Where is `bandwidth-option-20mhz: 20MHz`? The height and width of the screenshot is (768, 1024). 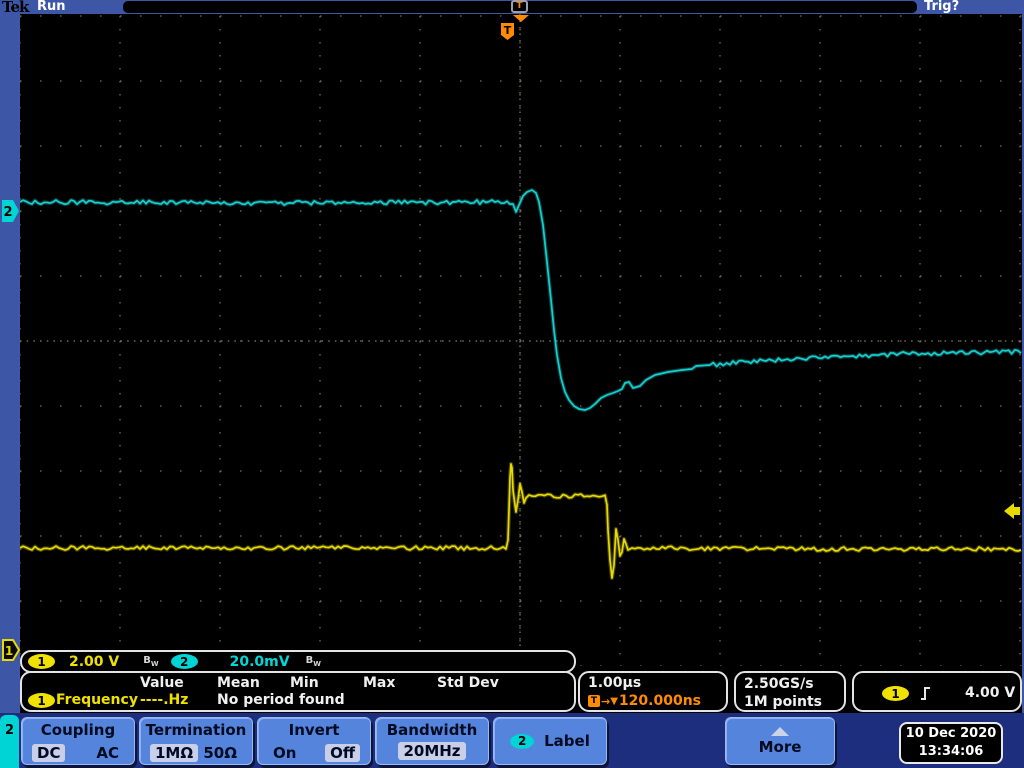
bandwidth-option-20mhz: 20MHz is located at coordinates (432, 751).